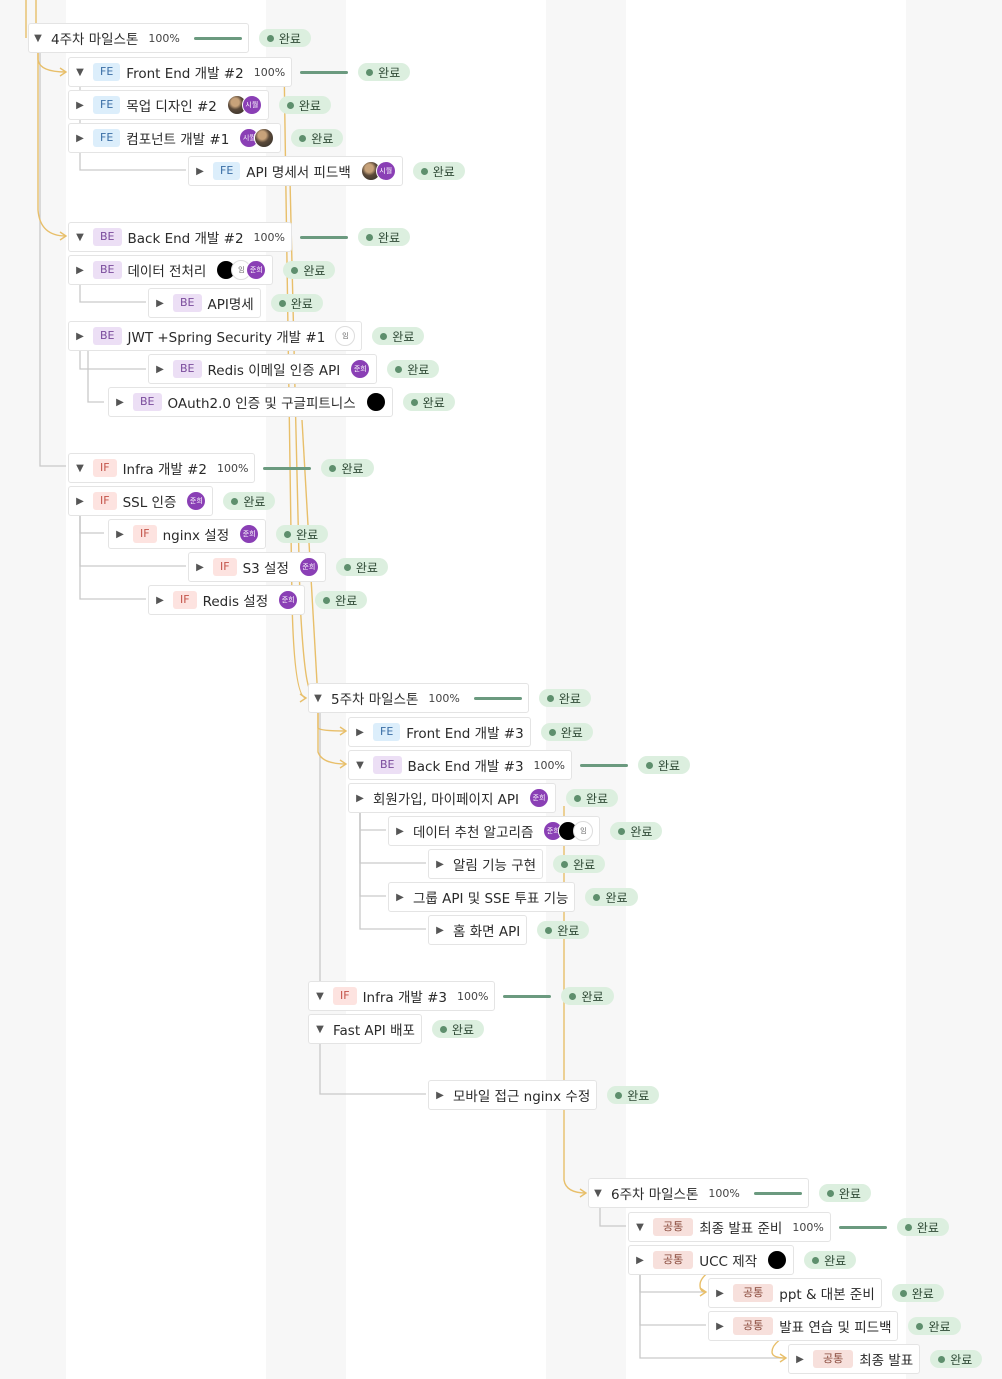 The image size is (1002, 1379). What do you see at coordinates (239, 237) in the screenshot?
I see `task-node: ▼ BE Back End 개발 #2 100% 완료` at bounding box center [239, 237].